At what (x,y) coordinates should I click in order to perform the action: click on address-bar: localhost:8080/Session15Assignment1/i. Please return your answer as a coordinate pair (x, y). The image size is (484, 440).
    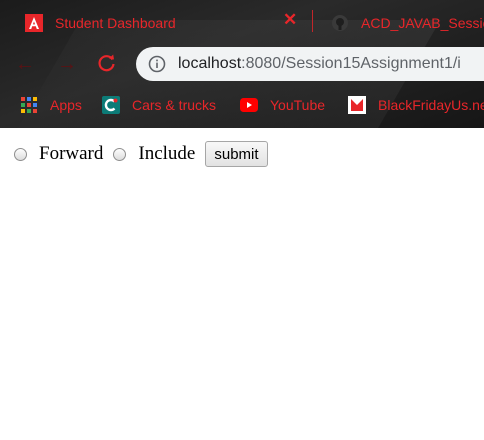
    Looking at the image, I should click on (310, 64).